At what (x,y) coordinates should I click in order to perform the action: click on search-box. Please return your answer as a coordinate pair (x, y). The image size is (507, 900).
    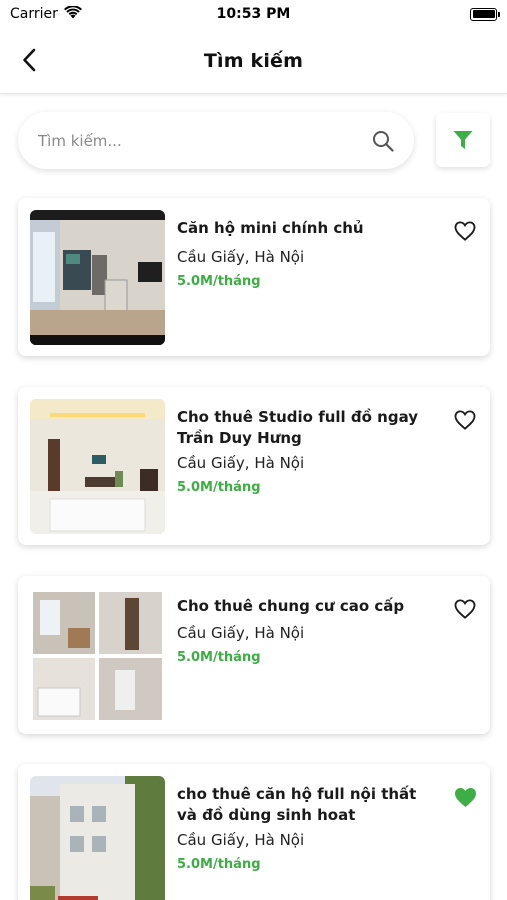
    Looking at the image, I should click on (216, 140).